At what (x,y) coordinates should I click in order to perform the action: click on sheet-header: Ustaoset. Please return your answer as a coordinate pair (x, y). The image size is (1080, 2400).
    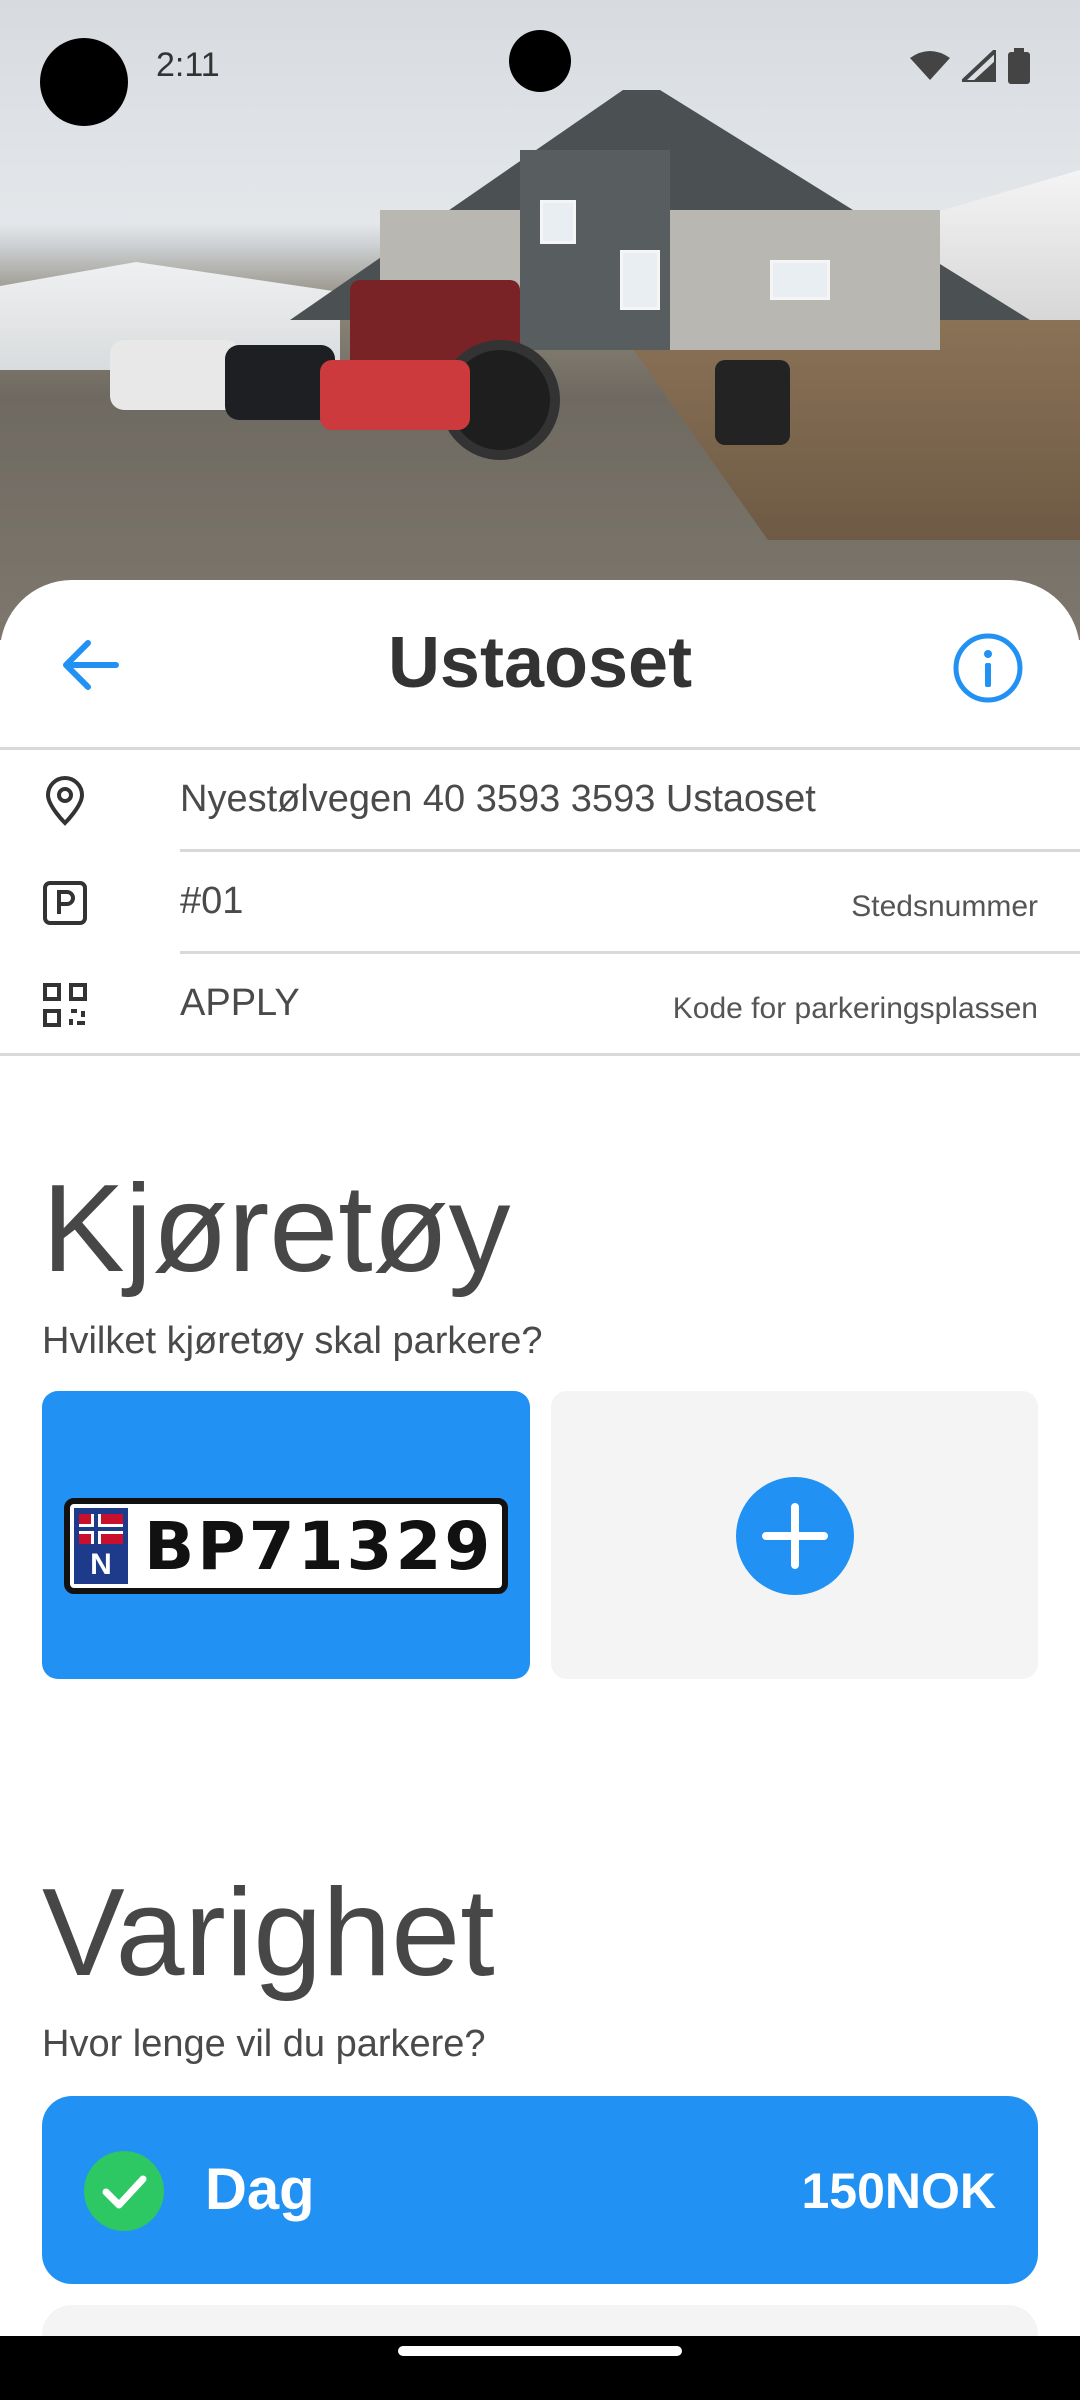
    Looking at the image, I should click on (540, 665).